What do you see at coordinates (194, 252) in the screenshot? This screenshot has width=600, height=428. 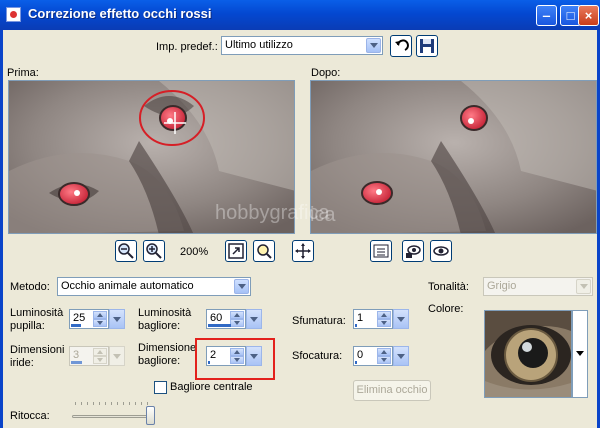 I see `zoom-level: 200%` at bounding box center [194, 252].